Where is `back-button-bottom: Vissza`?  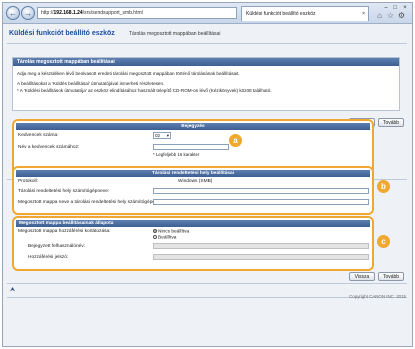
back-button-bottom: Vissza is located at coordinates (362, 276).